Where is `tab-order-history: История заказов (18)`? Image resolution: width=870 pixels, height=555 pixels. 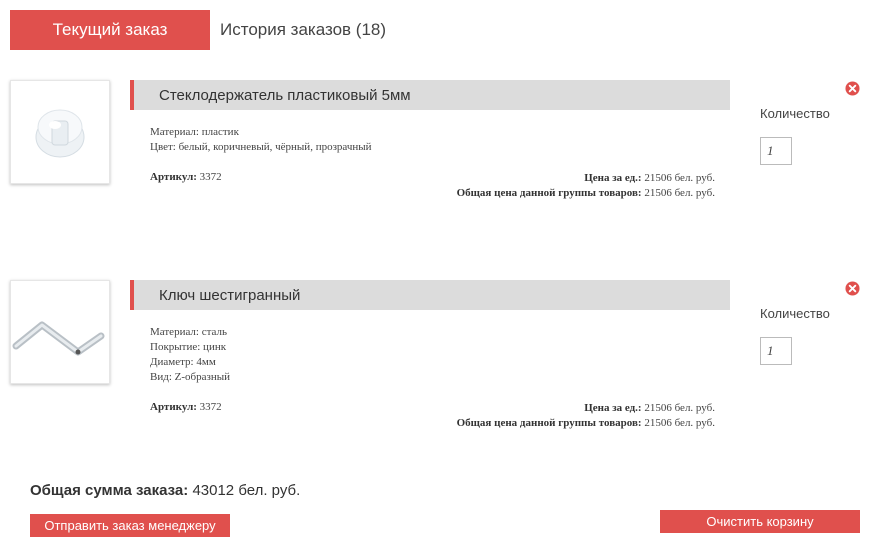 tab-order-history: История заказов (18) is located at coordinates (303, 30).